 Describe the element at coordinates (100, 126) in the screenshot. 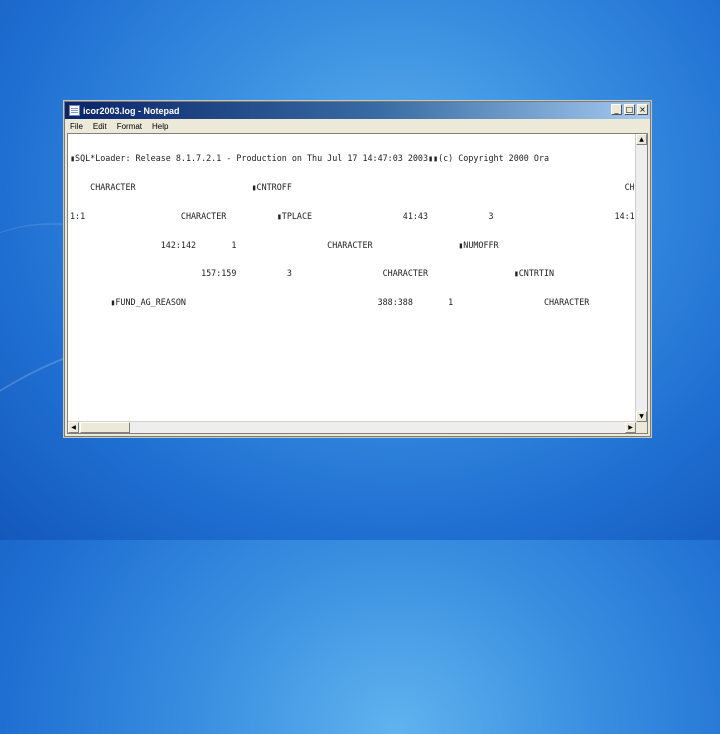

I see `menu-edit: Edit` at that location.